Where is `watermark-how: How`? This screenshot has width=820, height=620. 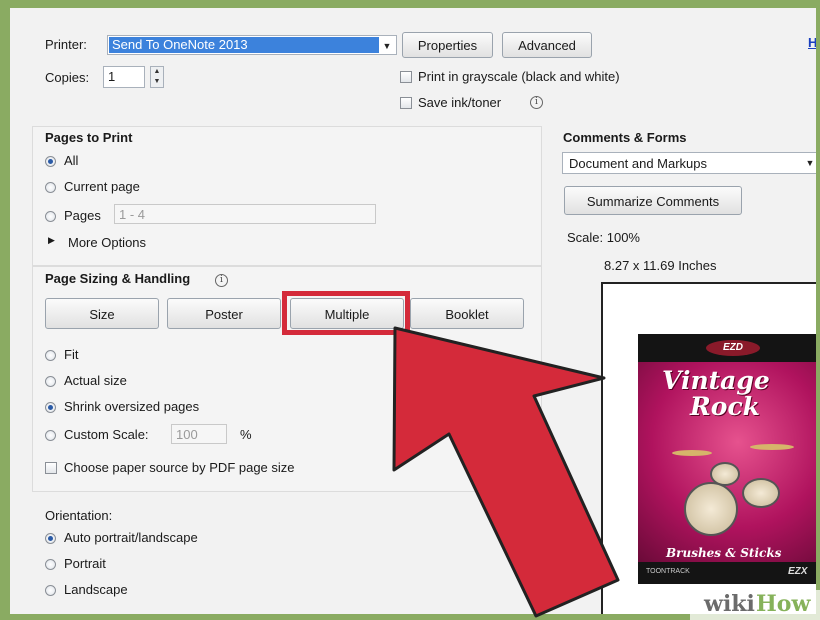 watermark-how: How is located at coordinates (783, 604).